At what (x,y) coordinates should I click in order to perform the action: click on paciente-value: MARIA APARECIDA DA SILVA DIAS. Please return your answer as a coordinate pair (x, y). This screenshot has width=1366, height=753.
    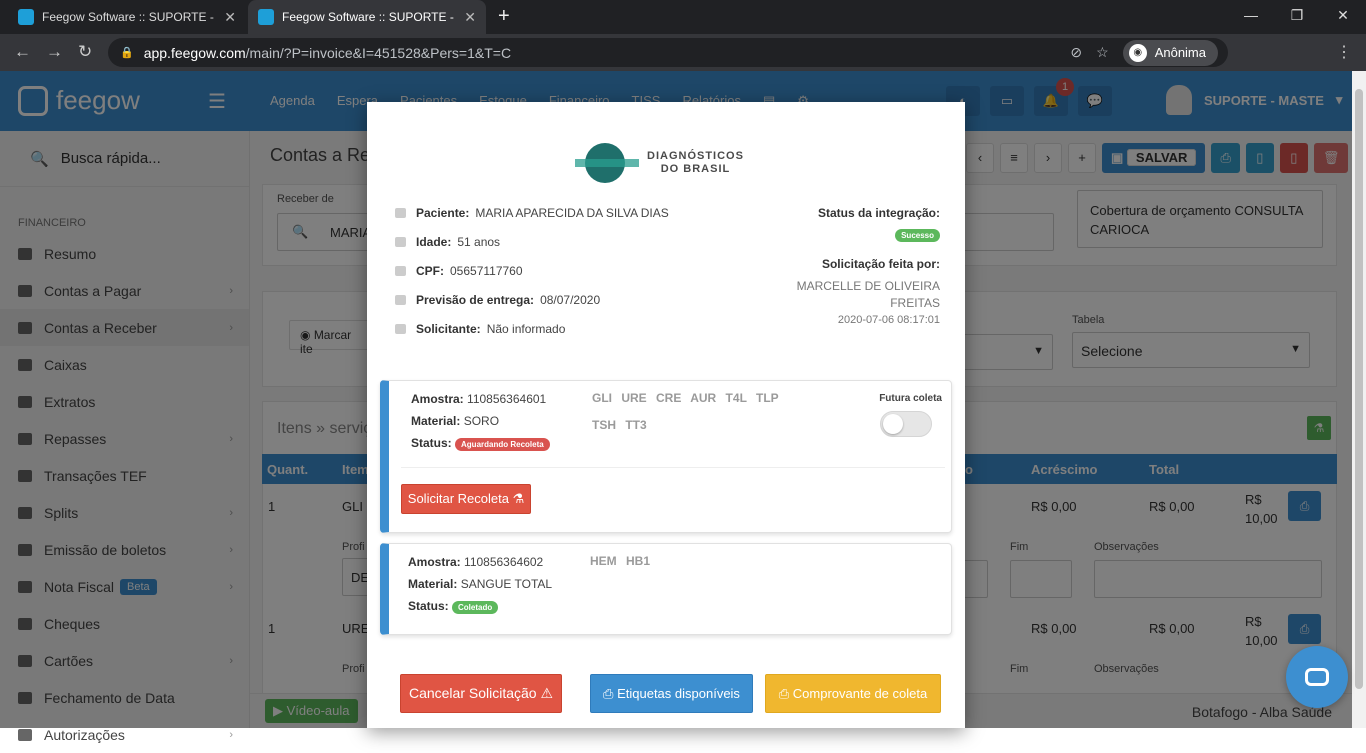
    Looking at the image, I should click on (572, 213).